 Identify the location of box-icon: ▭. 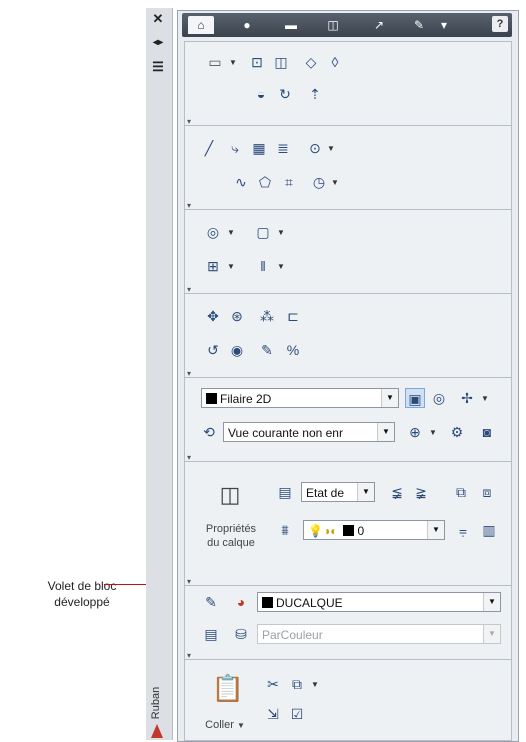
(215, 62).